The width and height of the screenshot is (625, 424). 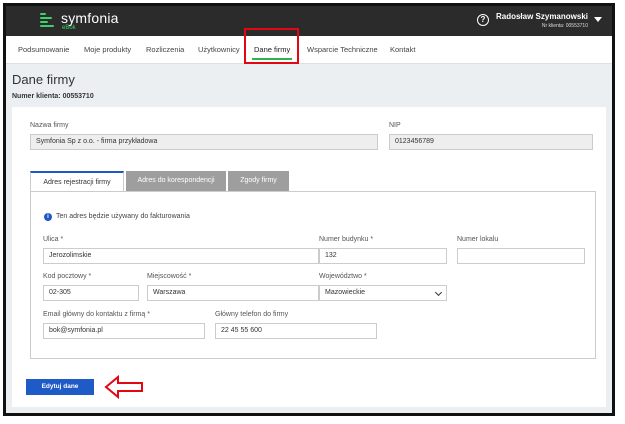 What do you see at coordinates (233, 293) in the screenshot?
I see `city-input: Warszawa` at bounding box center [233, 293].